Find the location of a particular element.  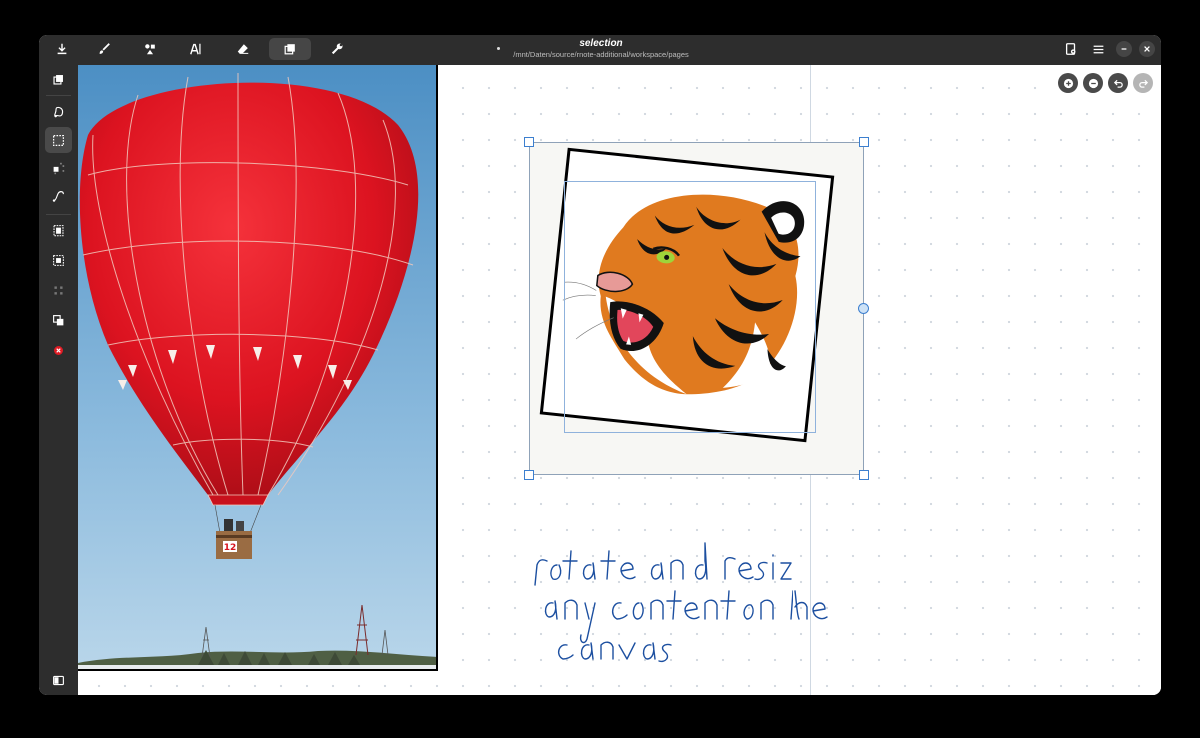

select-all-icon is located at coordinates (58, 260).